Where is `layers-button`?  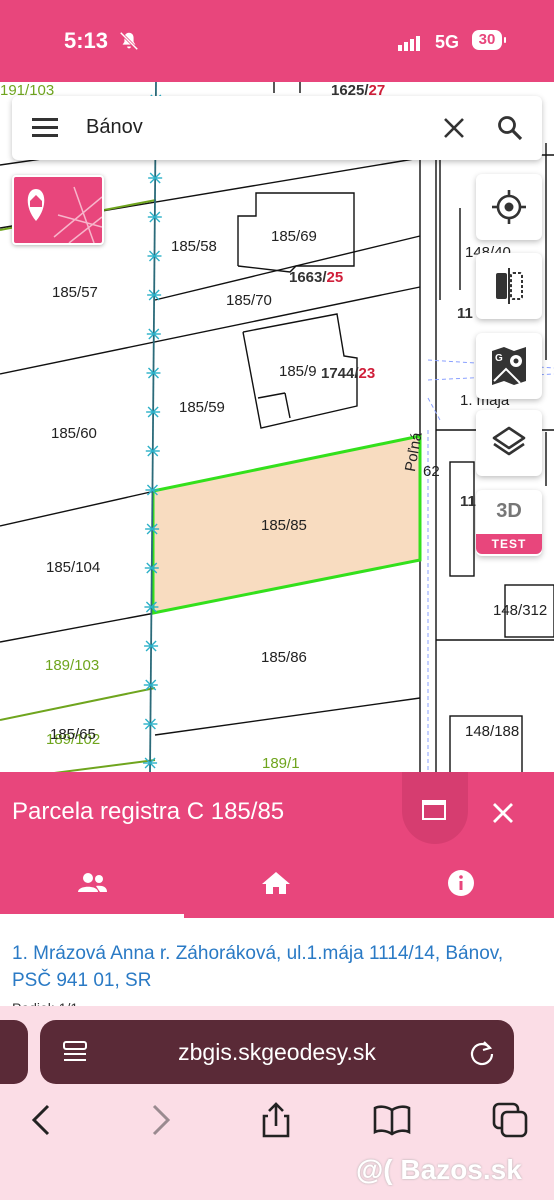
layers-button is located at coordinates (509, 443).